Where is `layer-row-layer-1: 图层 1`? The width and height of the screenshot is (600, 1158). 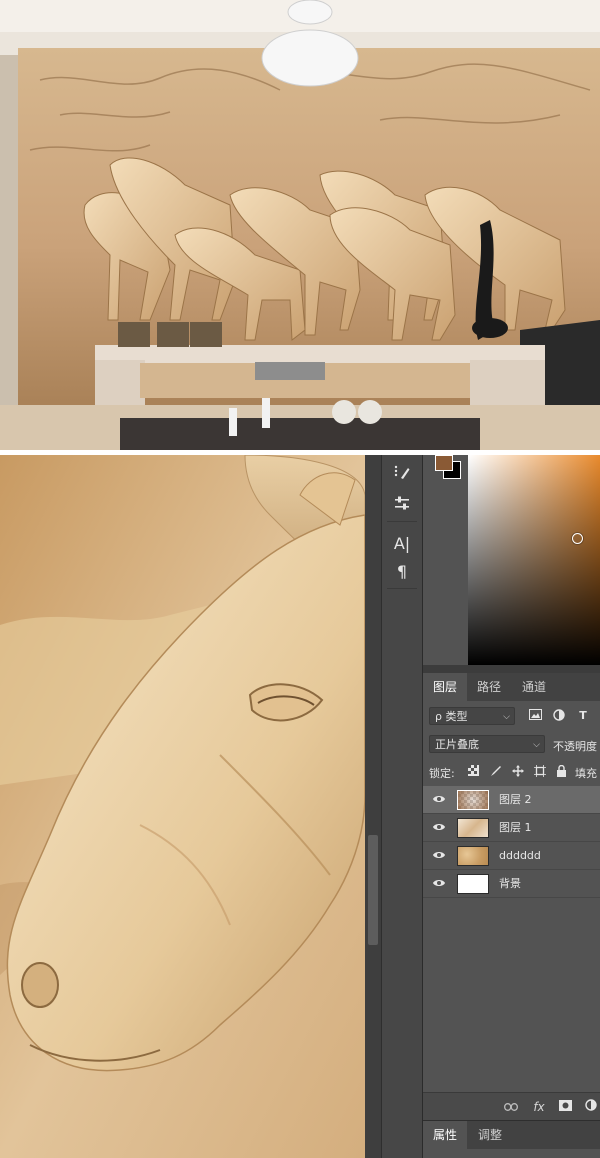 layer-row-layer-1: 图层 1 is located at coordinates (511, 828).